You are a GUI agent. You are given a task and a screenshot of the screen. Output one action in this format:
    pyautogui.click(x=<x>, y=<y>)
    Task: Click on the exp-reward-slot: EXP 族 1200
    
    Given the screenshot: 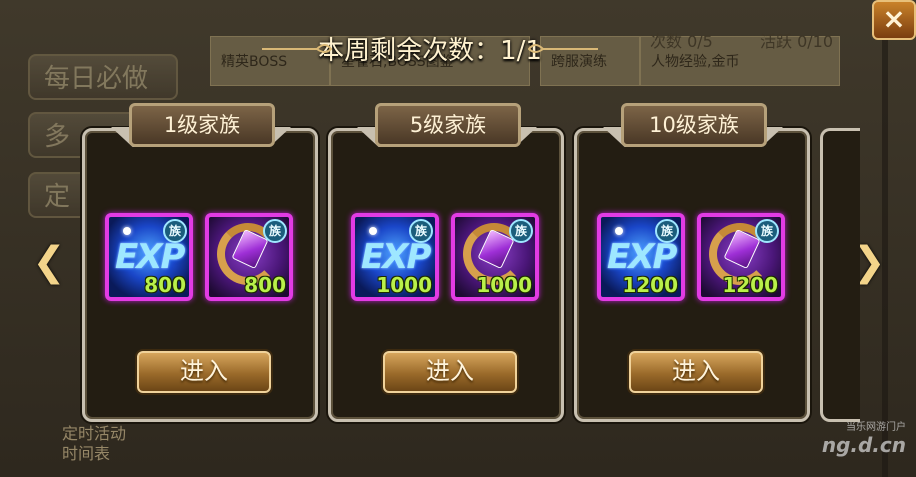 What is the action you would take?
    pyautogui.click(x=641, y=257)
    